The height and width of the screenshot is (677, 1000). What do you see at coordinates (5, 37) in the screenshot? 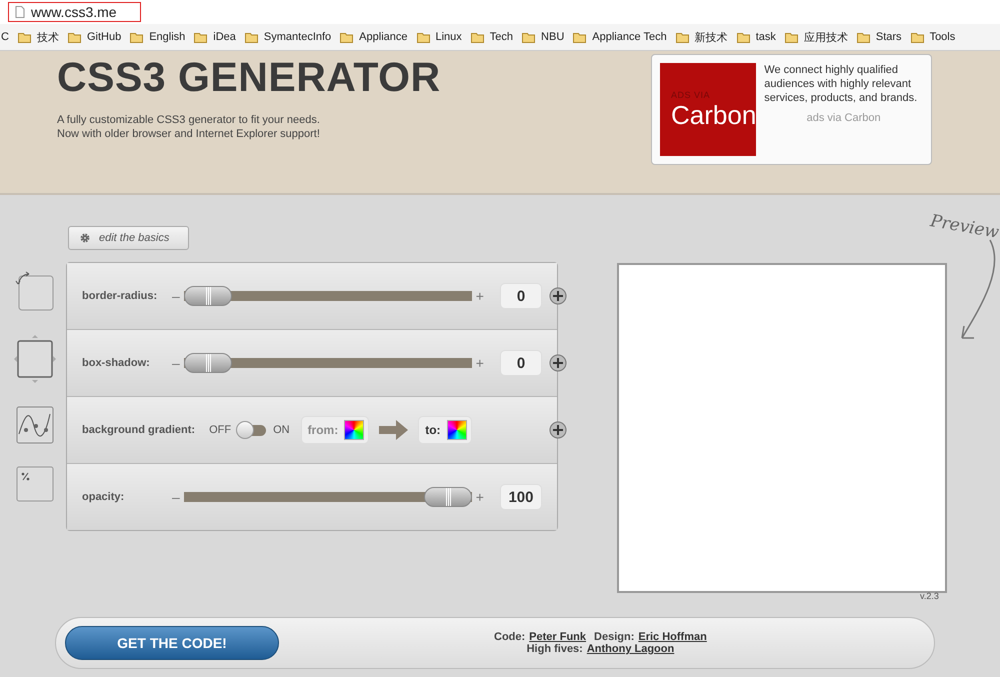
I see `bookmark: C` at bounding box center [5, 37].